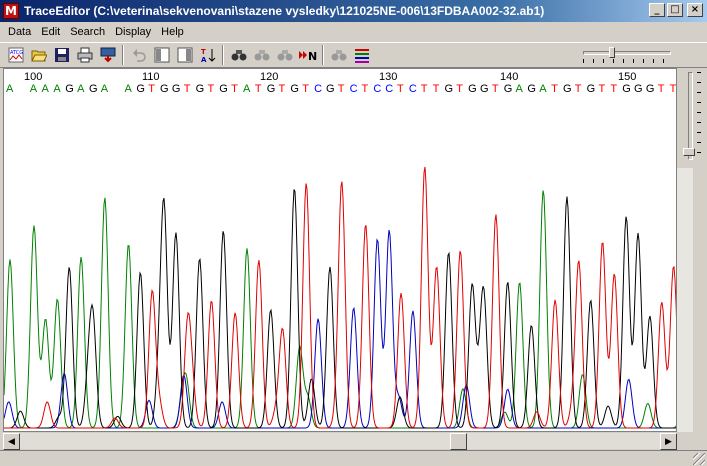  Describe the element at coordinates (627, 77) in the screenshot. I see `position-label: 150` at that location.